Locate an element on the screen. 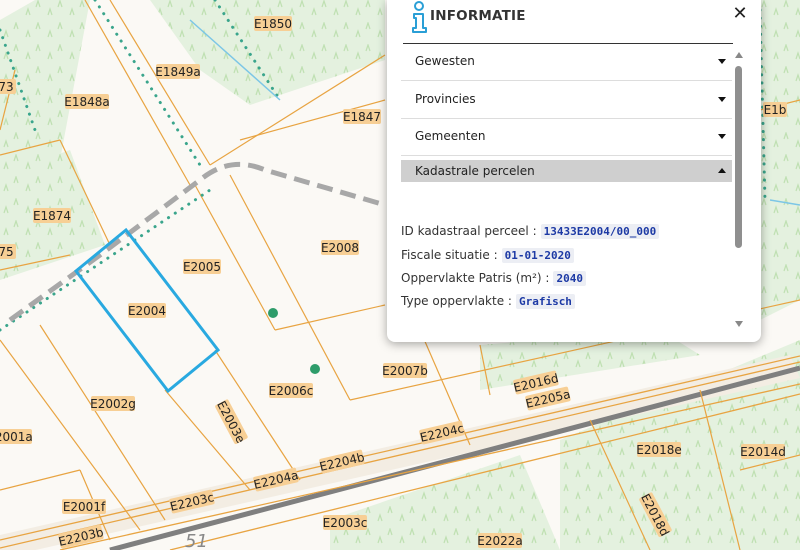 Image resolution: width=800 pixels, height=550 pixels. attribute-label: Type oppervlakte : is located at coordinates (456, 301).